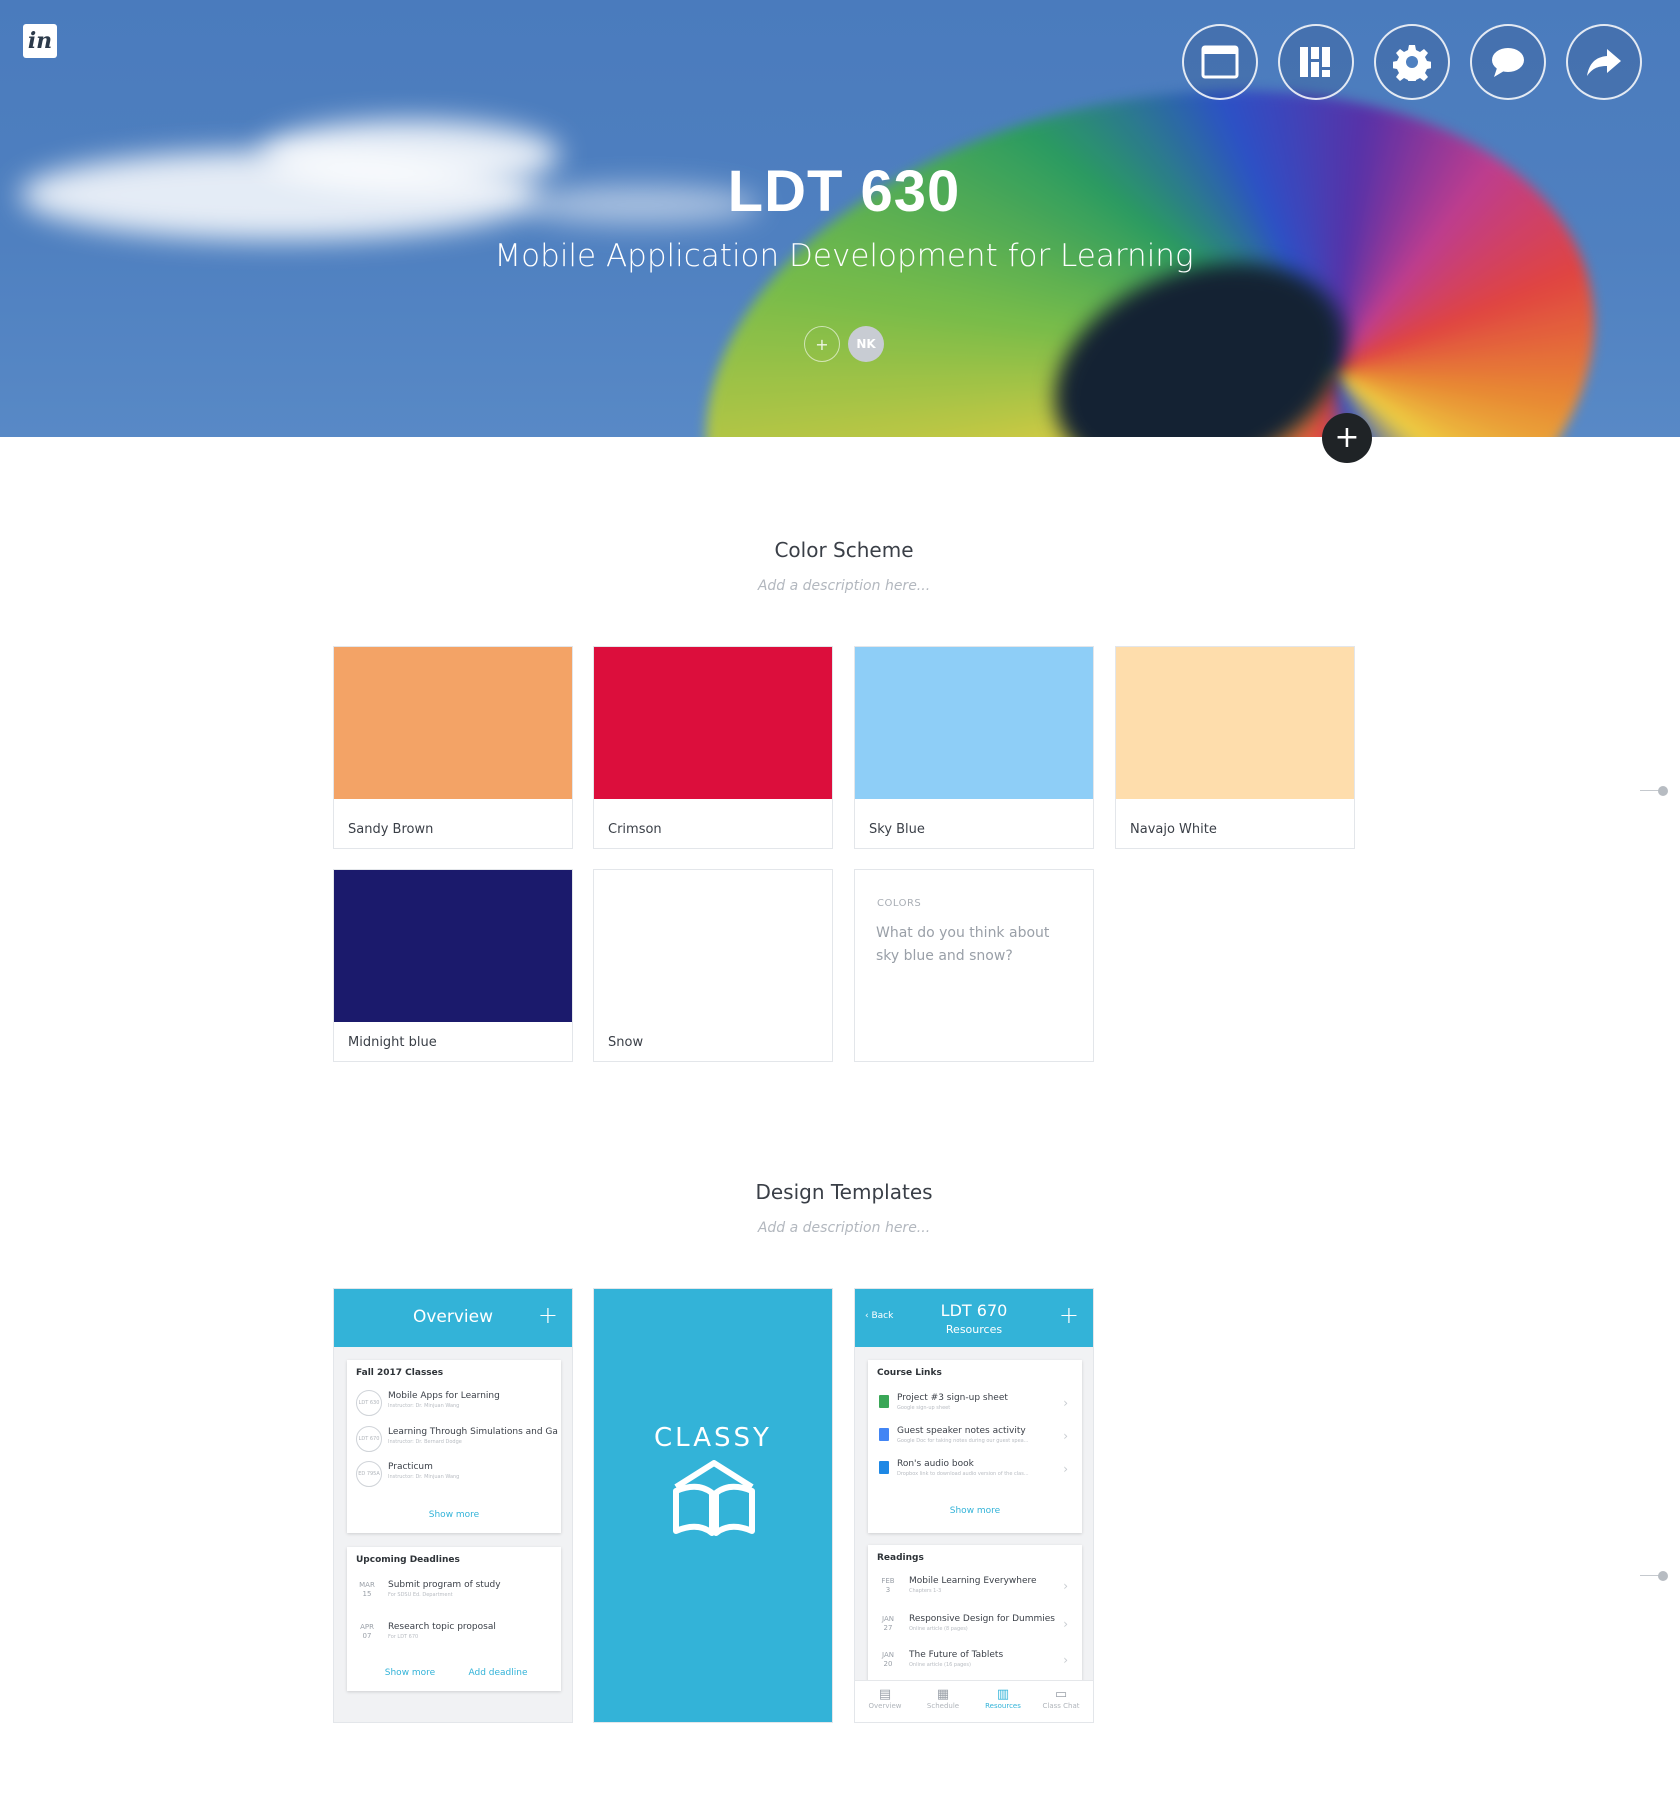 Image resolution: width=1680 pixels, height=1808 pixels. What do you see at coordinates (840, 191) in the screenshot?
I see `page-title: LDT 630` at bounding box center [840, 191].